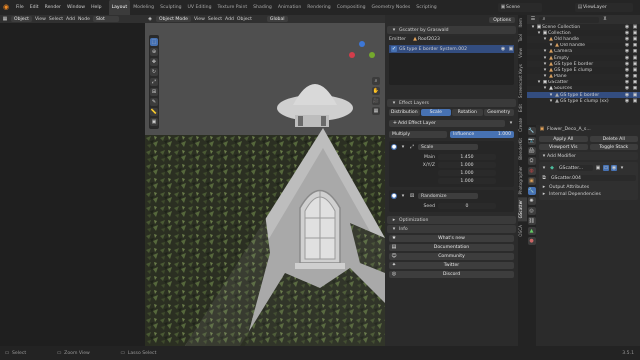 The image size is (640, 360). What do you see at coordinates (531, 171) in the screenshot?
I see `world-props-icon: ◍` at bounding box center [531, 171].